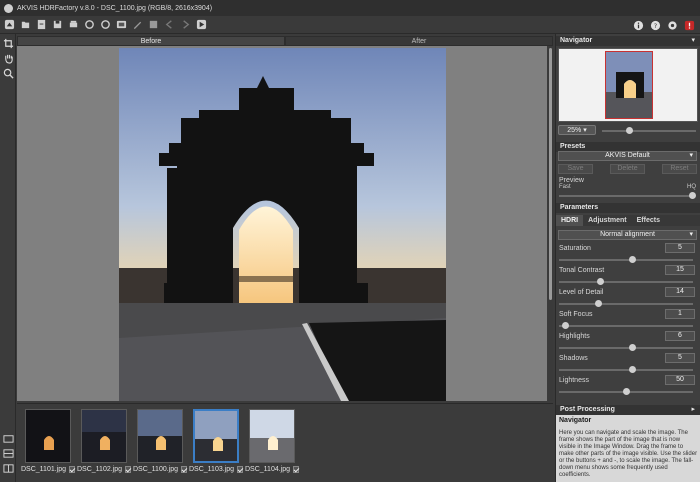 This screenshot has height=482, width=700. Describe the element at coordinates (627, 156) in the screenshot. I see `preset-select: AKVIS Default ▾` at that location.